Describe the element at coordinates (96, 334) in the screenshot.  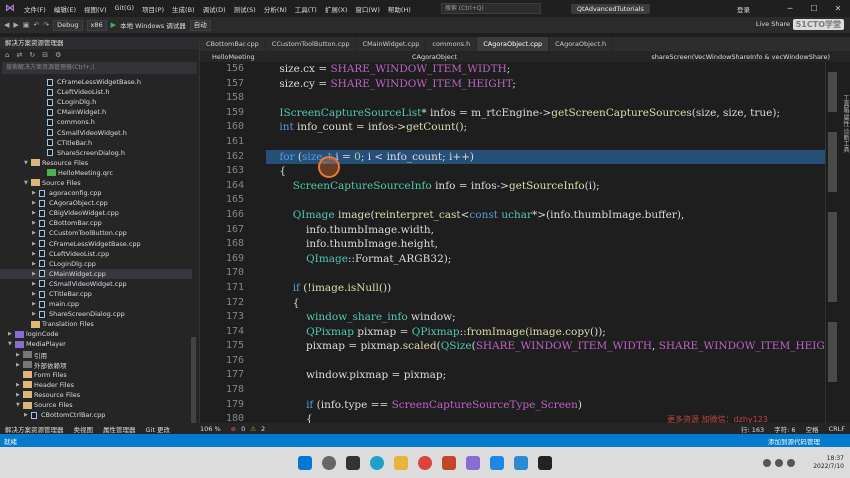
I see `tree-item: ▶ loginCode` at that location.